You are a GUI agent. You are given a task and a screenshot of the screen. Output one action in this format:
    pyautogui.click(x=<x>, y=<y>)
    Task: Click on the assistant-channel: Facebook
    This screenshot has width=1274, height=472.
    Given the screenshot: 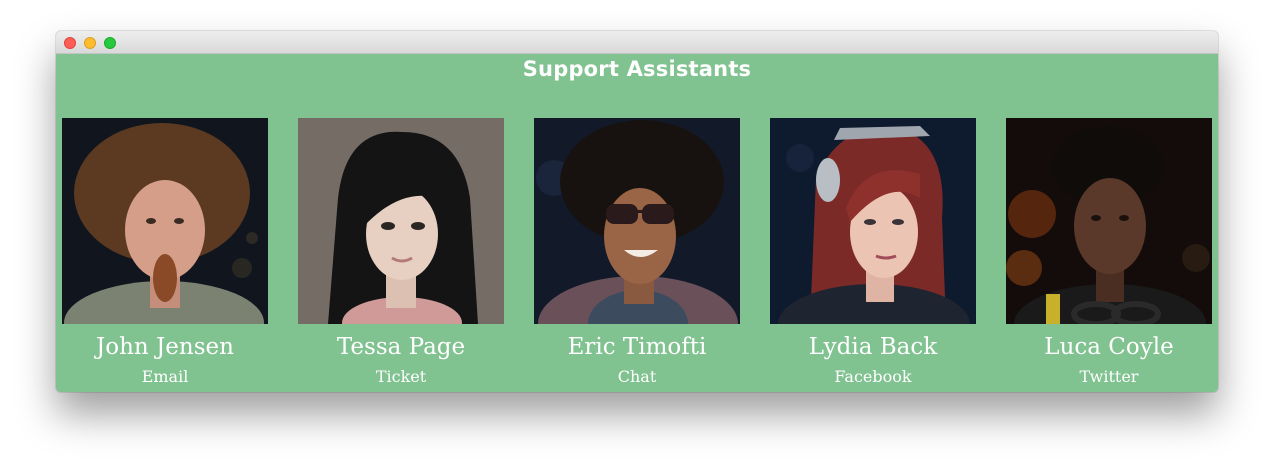 What is the action you would take?
    pyautogui.click(x=873, y=376)
    